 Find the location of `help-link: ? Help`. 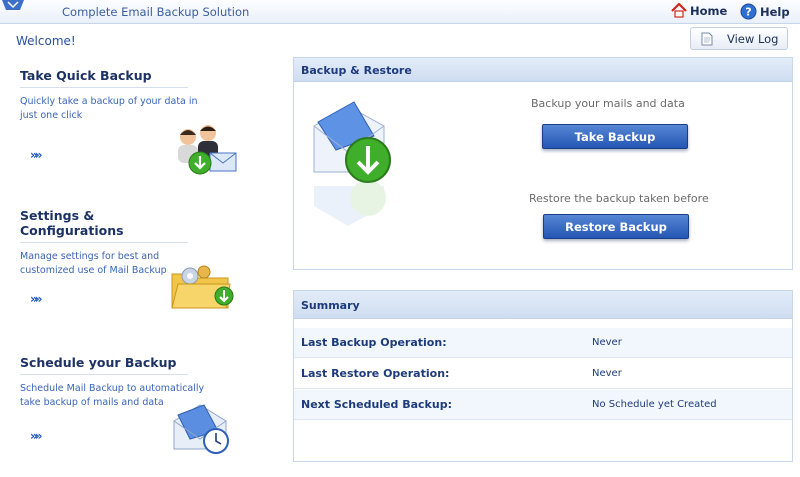

help-link: ? Help is located at coordinates (765, 11).